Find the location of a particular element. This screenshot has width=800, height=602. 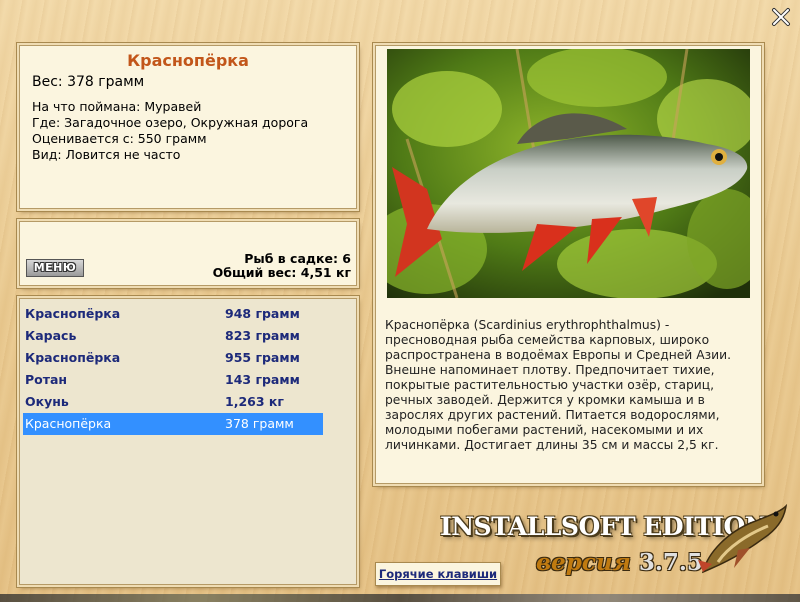

close-icon is located at coordinates (781, 17).